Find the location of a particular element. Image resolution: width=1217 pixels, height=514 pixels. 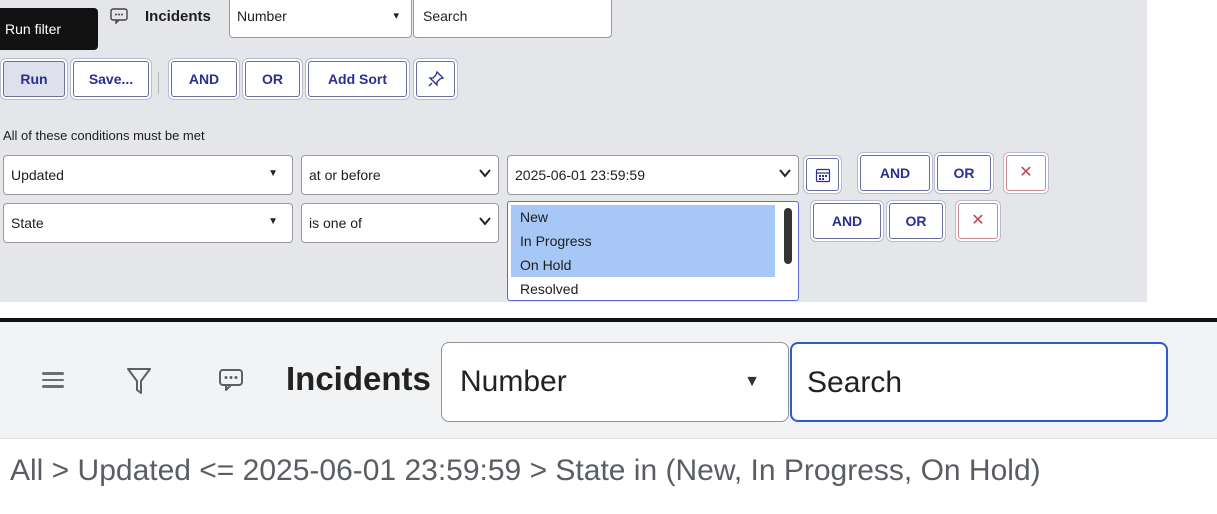

condition-2-remove-button: ✕ is located at coordinates (978, 221).